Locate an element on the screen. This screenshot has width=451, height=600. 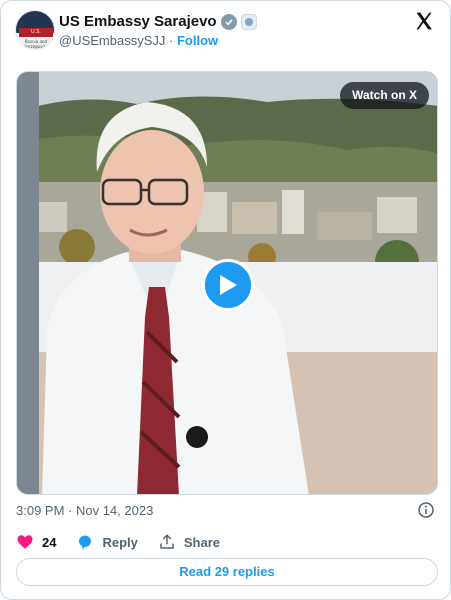
avatar: U.S. EMBASSY Bosnia and Herzegovina is located at coordinates (35, 30).